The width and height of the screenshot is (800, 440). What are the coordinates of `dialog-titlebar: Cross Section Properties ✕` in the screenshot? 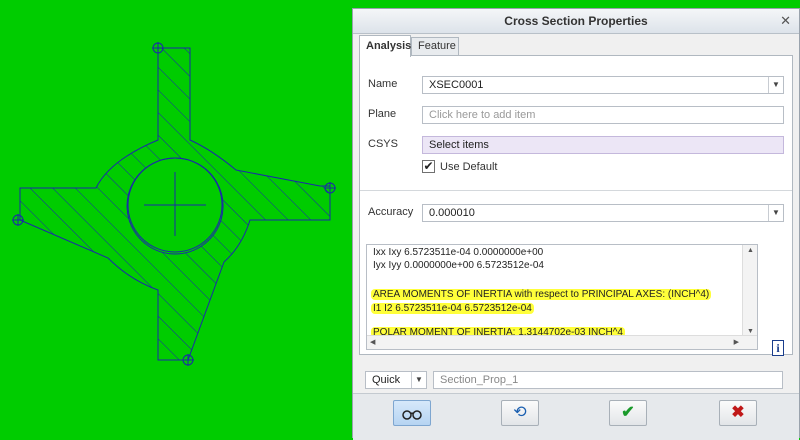 It's located at (576, 21).